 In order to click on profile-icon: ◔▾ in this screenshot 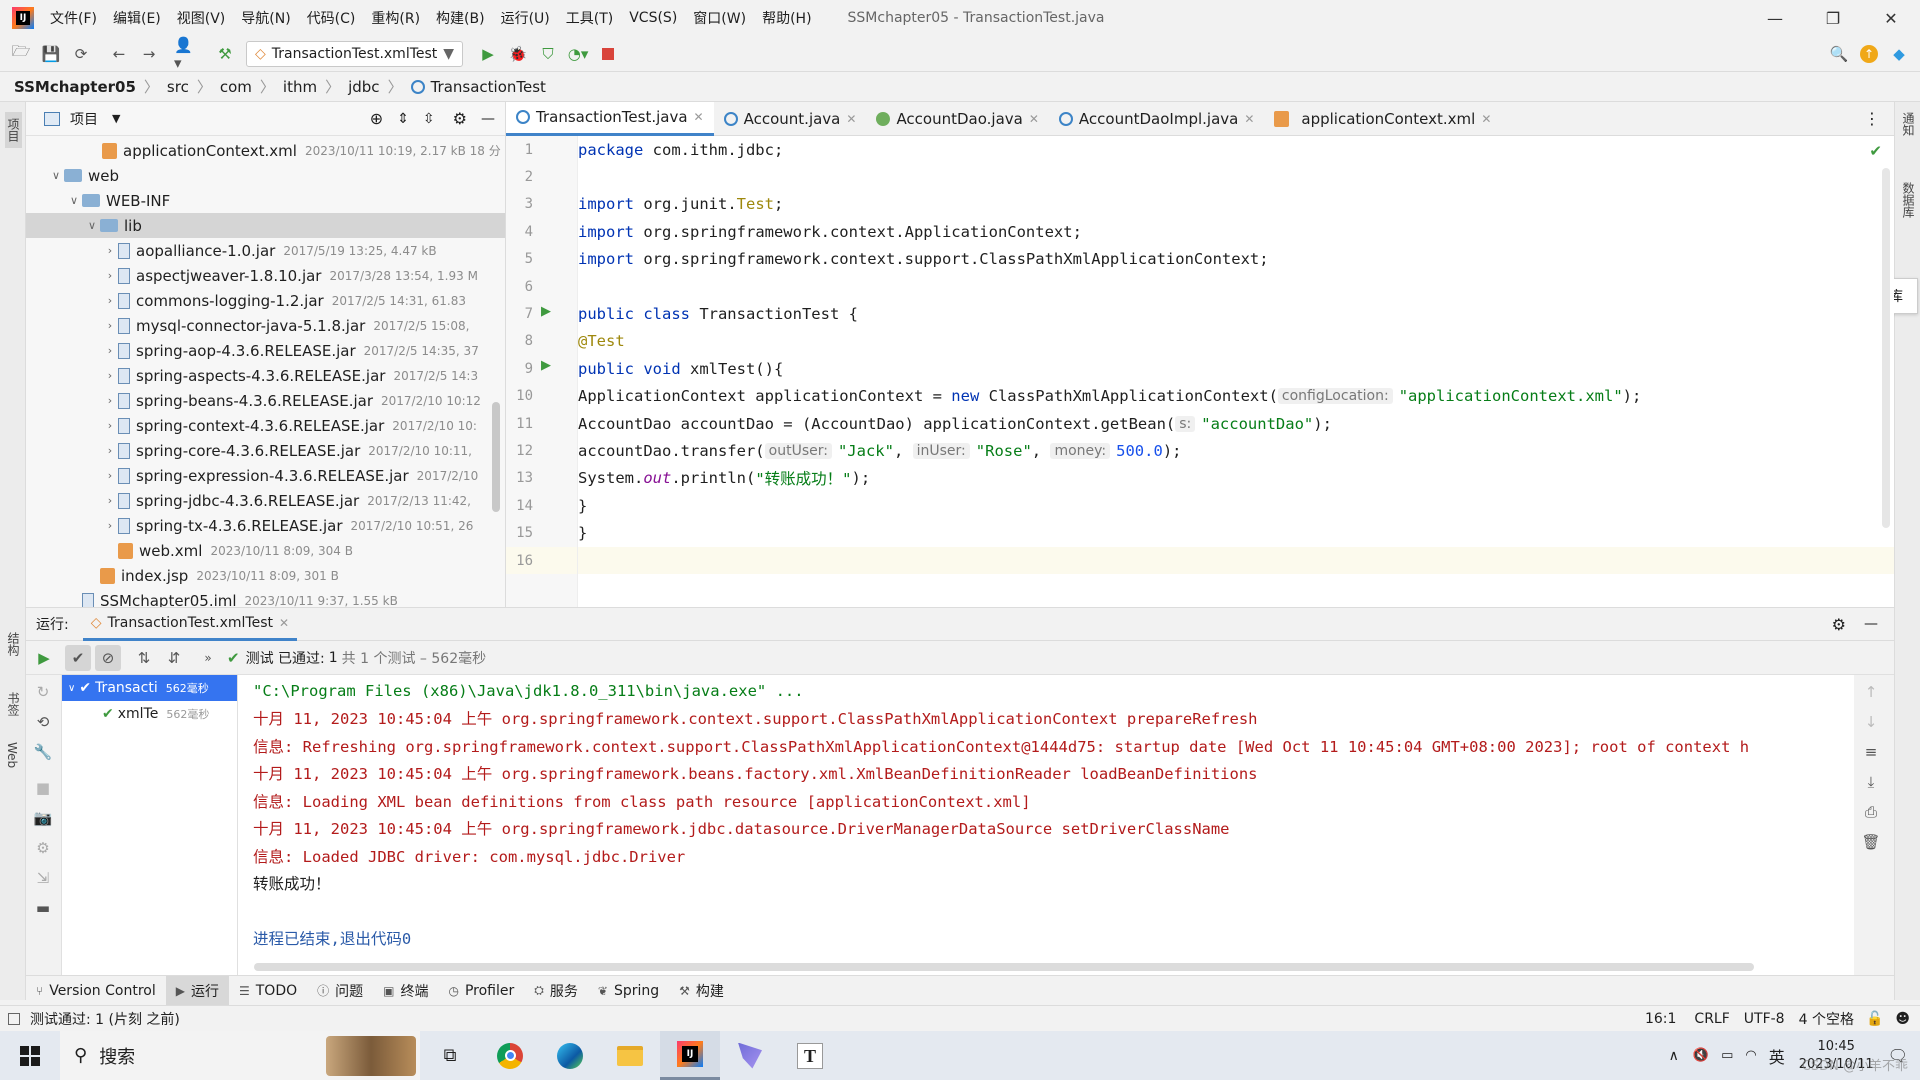, I will do `click(578, 54)`.